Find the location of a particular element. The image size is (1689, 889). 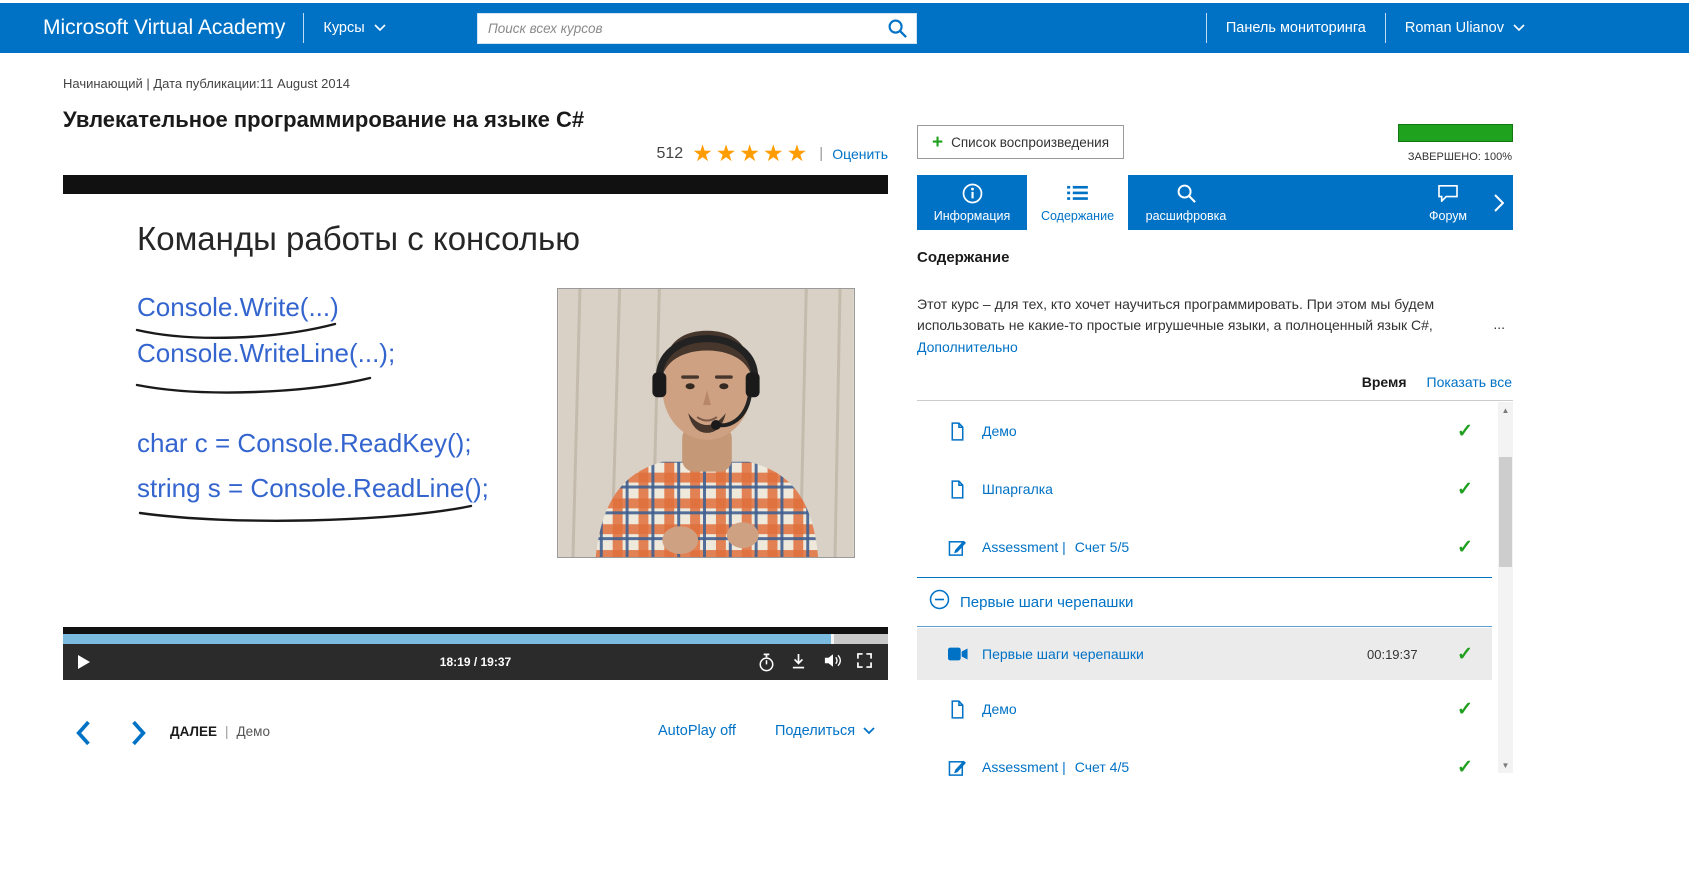

show-all-link: Показать все is located at coordinates (1469, 382).